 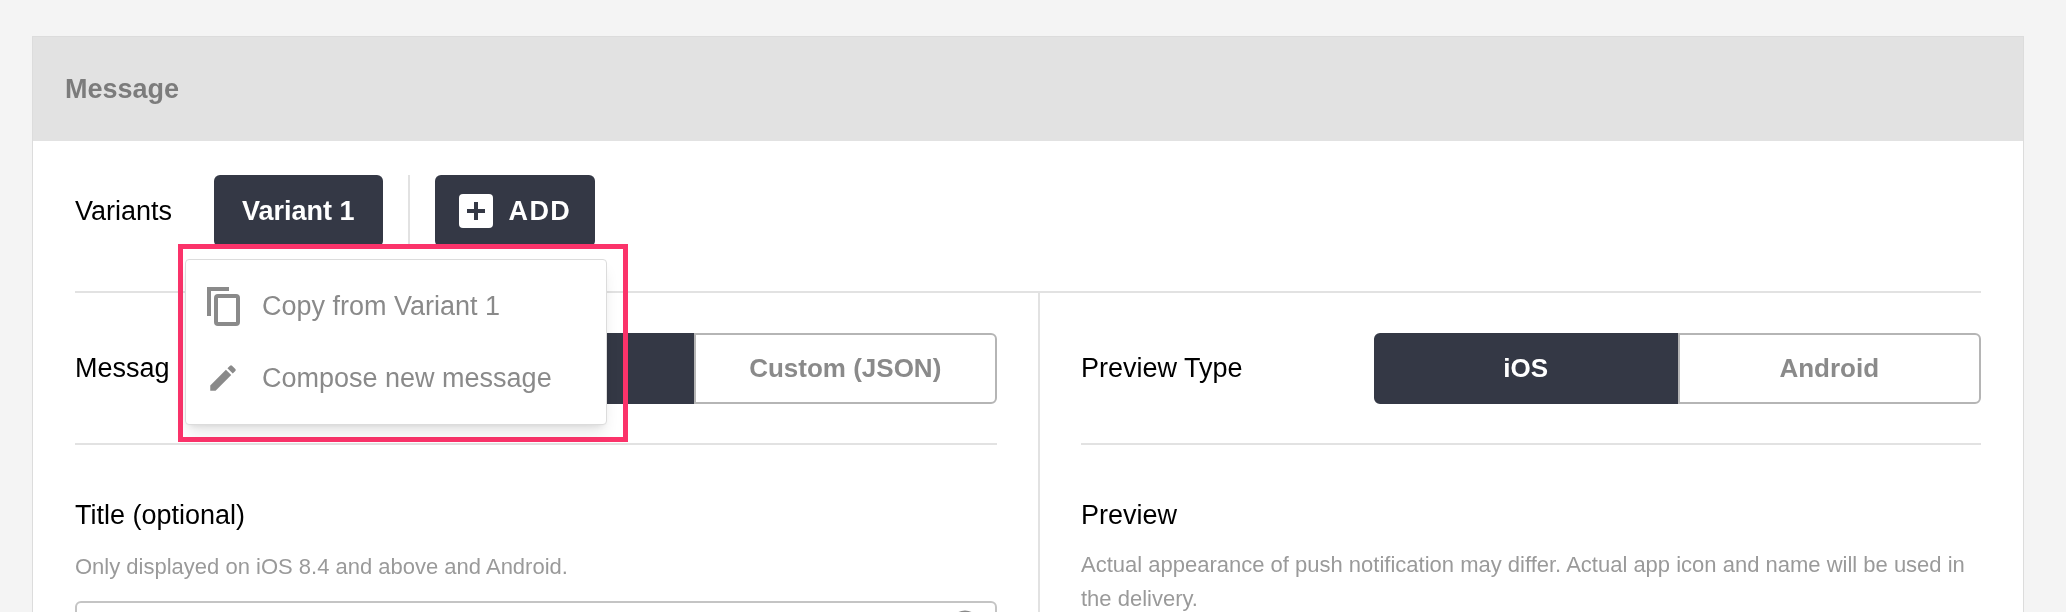 I want to click on copy-icon, so click(x=223, y=306).